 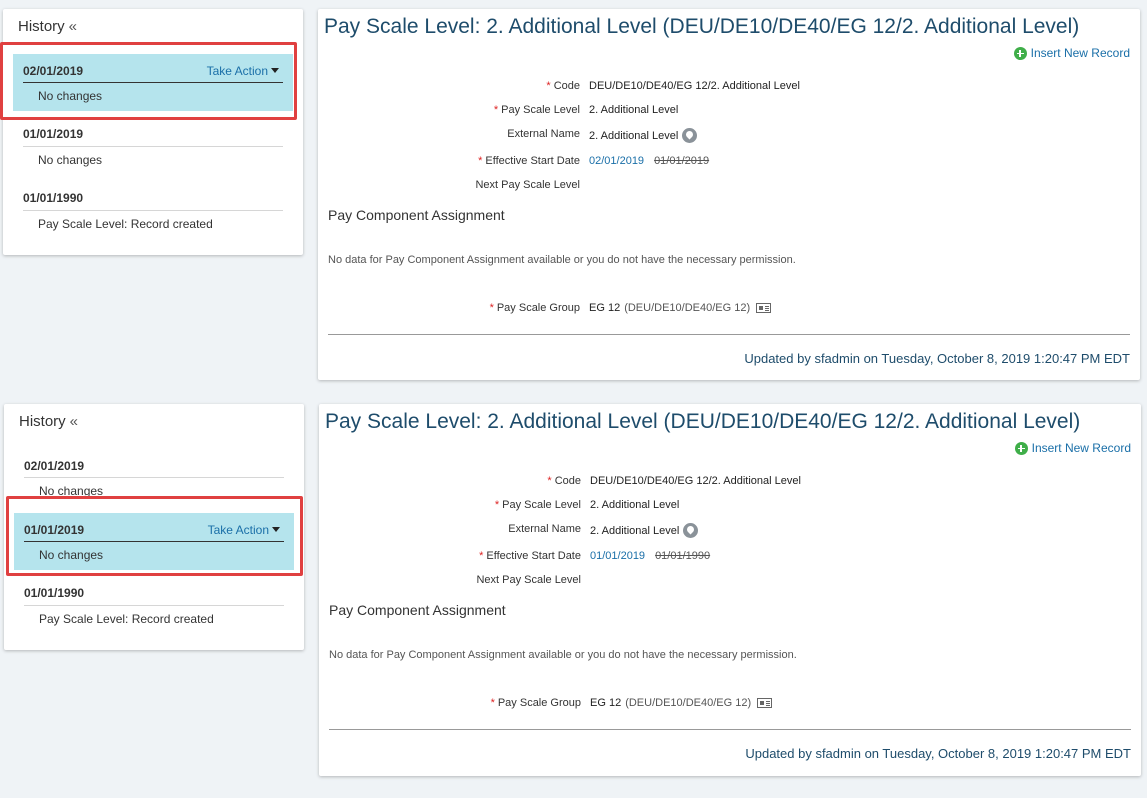 What do you see at coordinates (682, 161) in the screenshot?
I see `previous-date: 01/01/2019` at bounding box center [682, 161].